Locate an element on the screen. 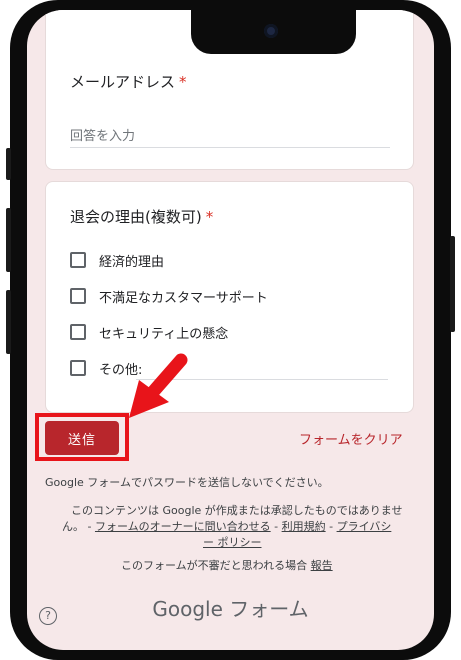  disclaimer-text: ん。 - is located at coordinates (78, 526).